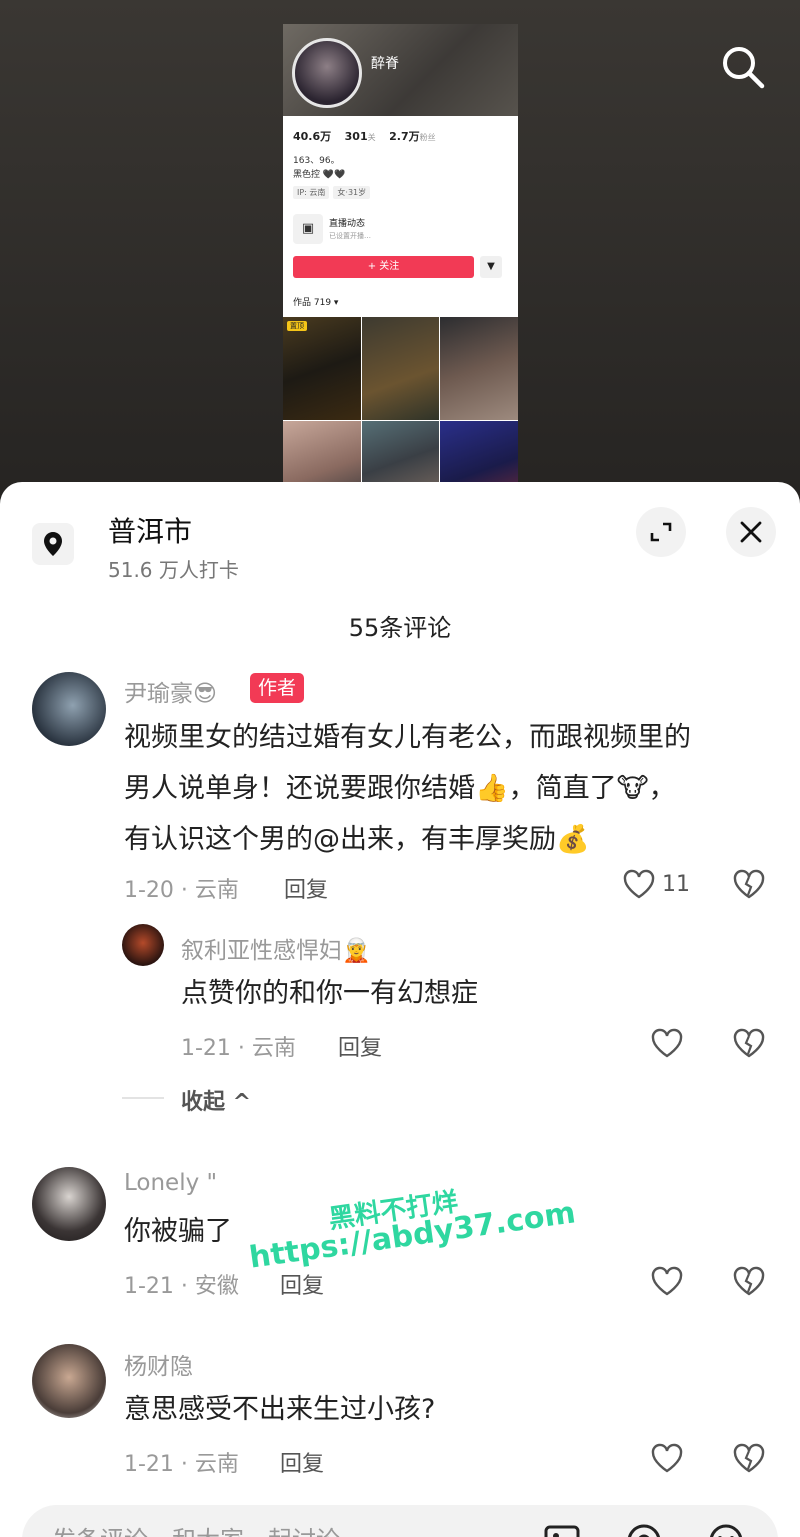 This screenshot has width=800, height=1537. Describe the element at coordinates (404, 136) in the screenshot. I see `stat-value: 2.7万` at that location.